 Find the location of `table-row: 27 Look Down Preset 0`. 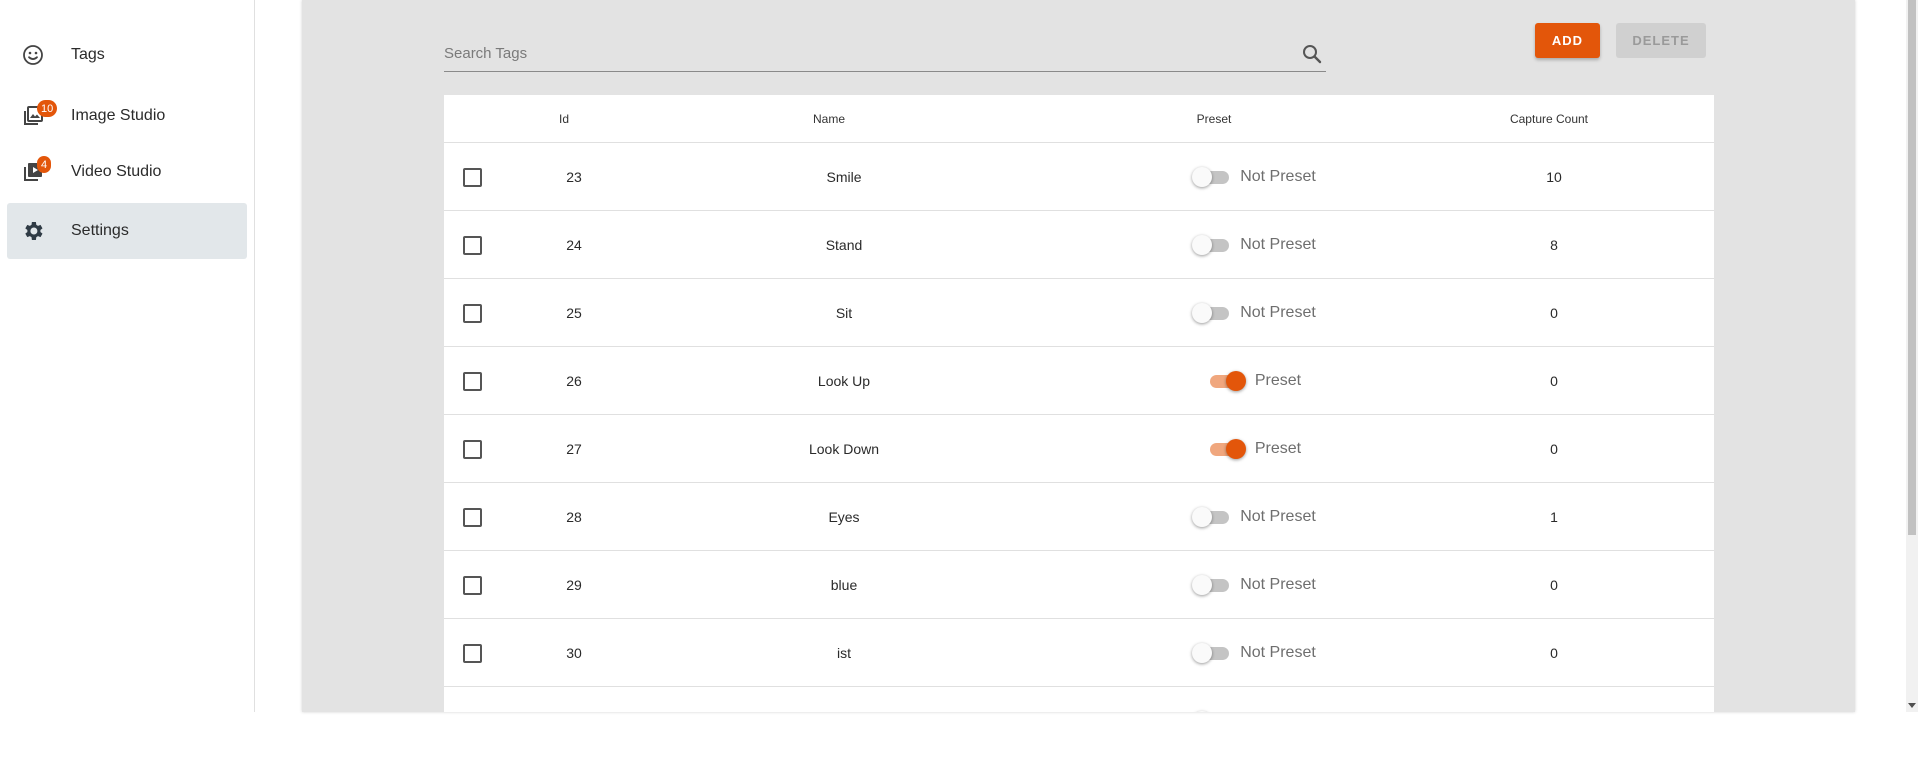

table-row: 27 Look Down Preset 0 is located at coordinates (1079, 449).